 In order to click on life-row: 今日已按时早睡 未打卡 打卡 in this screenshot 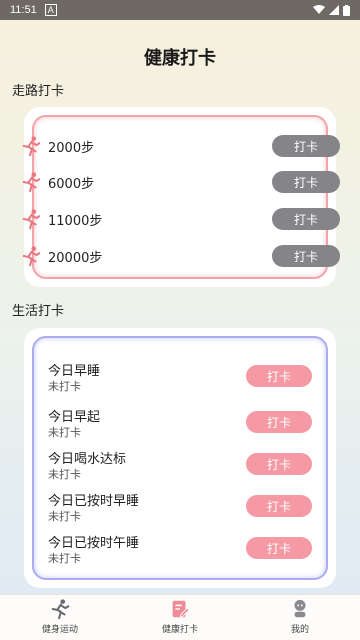, I will do `click(180, 508)`.